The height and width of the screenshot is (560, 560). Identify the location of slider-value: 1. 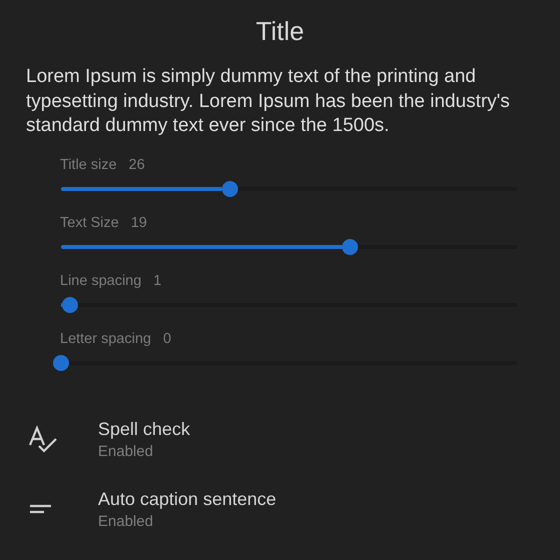
(157, 280).